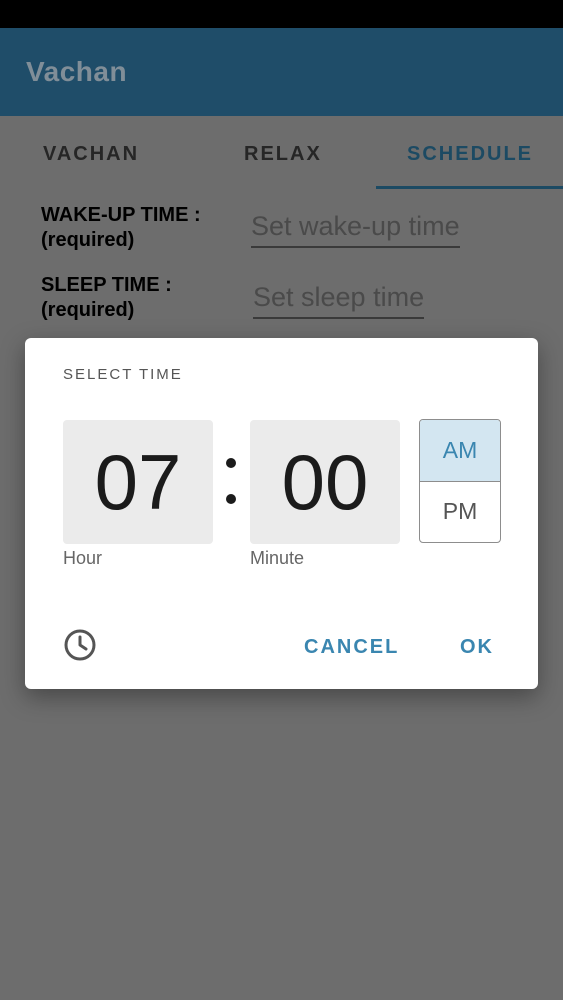 Image resolution: width=563 pixels, height=1000 pixels. What do you see at coordinates (477, 647) in the screenshot?
I see `ok-button: OK` at bounding box center [477, 647].